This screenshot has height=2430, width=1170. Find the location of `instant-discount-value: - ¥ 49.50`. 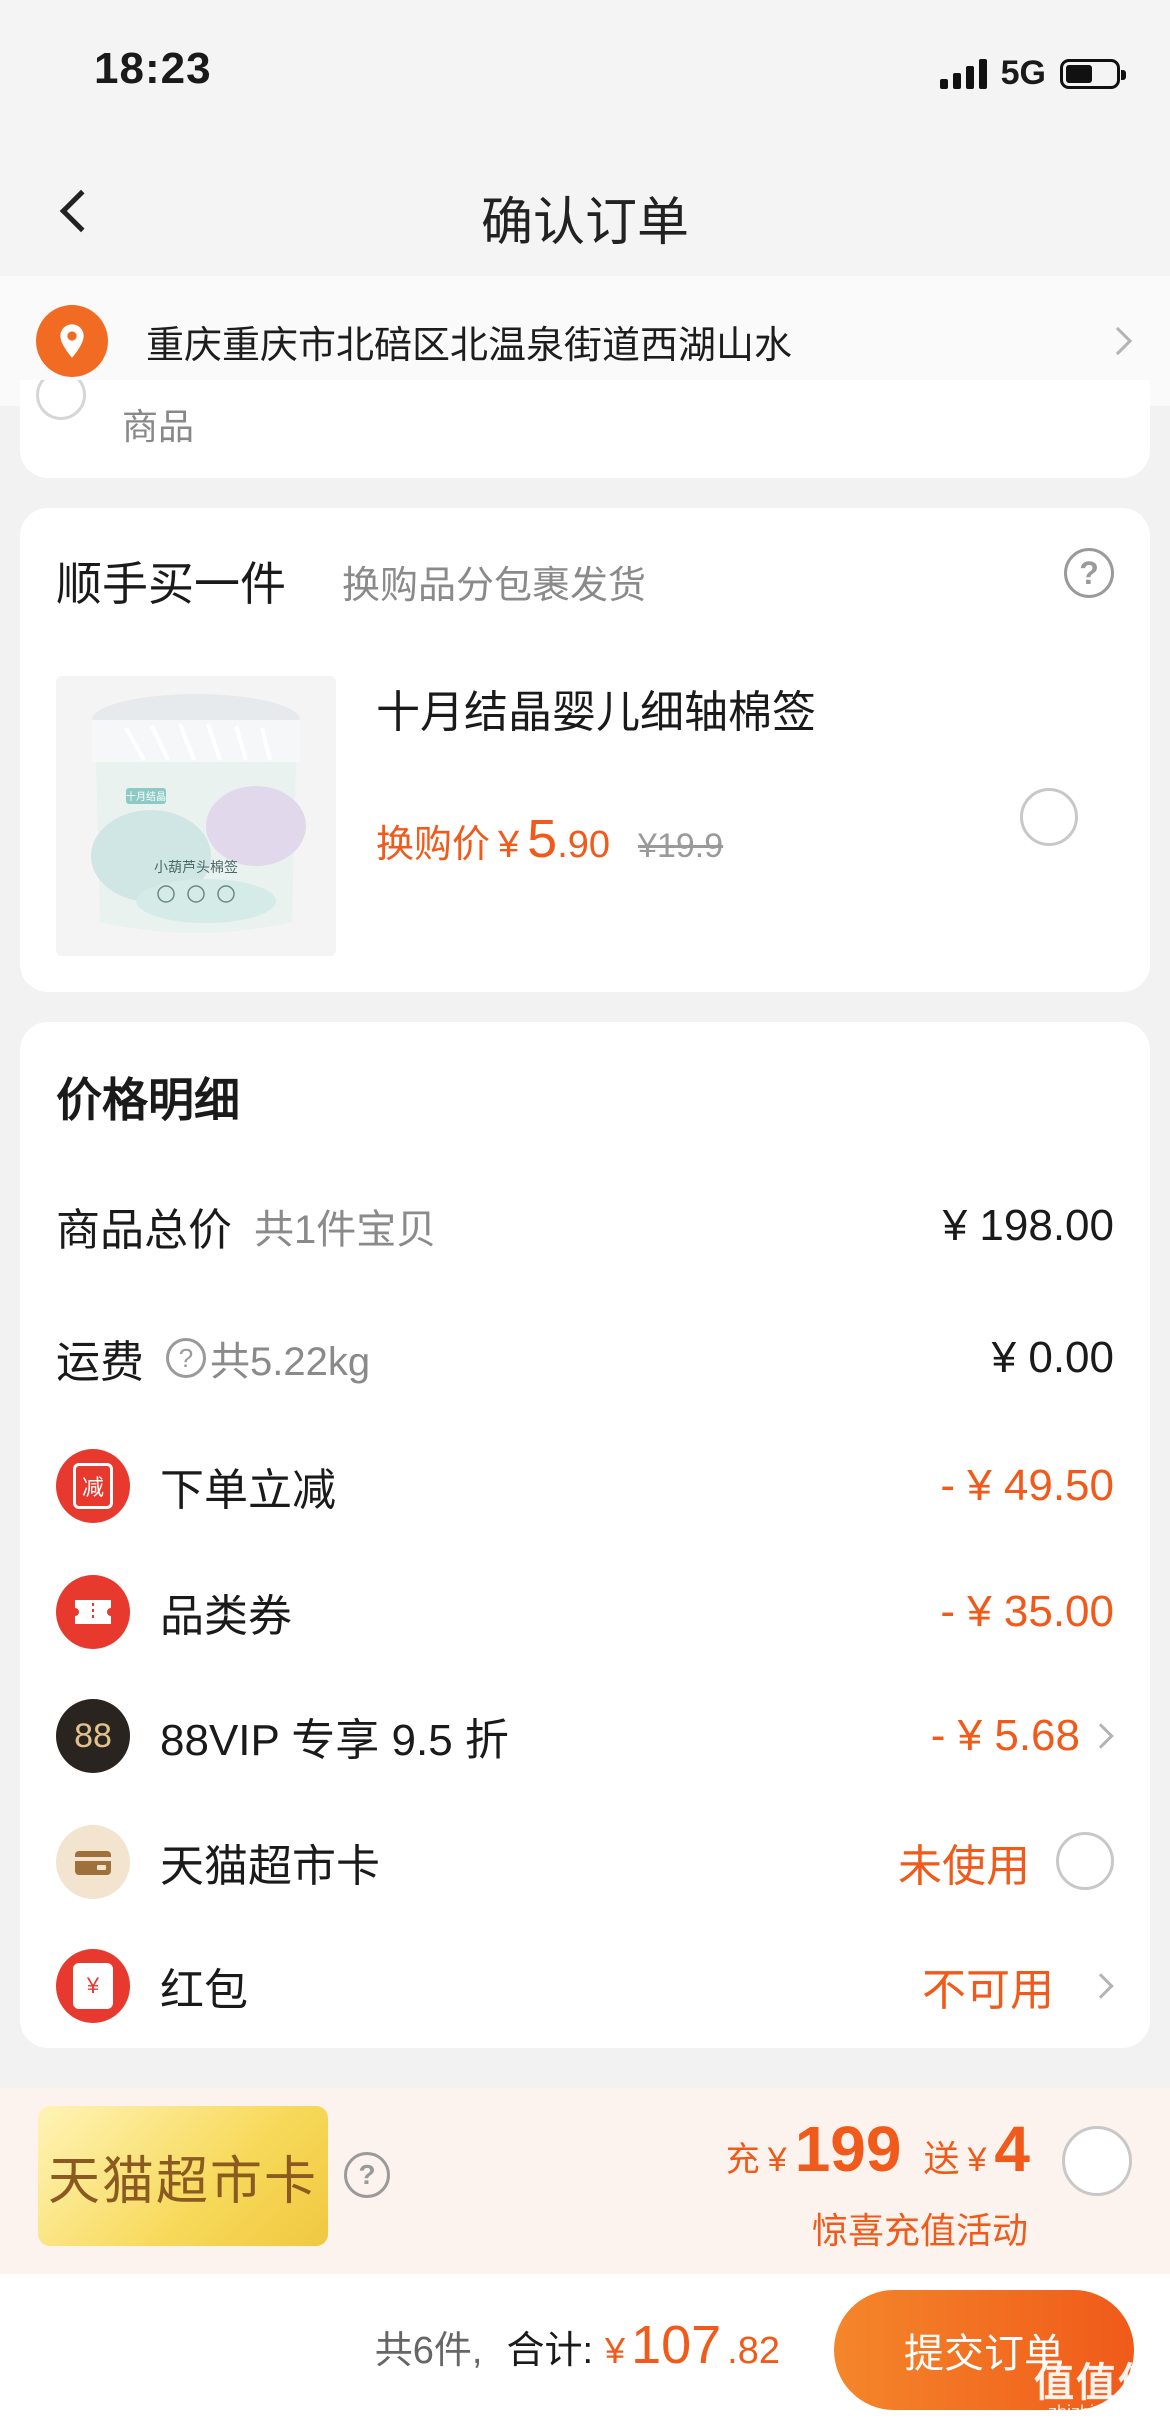

instant-discount-value: - ¥ 49.50 is located at coordinates (1027, 1485).